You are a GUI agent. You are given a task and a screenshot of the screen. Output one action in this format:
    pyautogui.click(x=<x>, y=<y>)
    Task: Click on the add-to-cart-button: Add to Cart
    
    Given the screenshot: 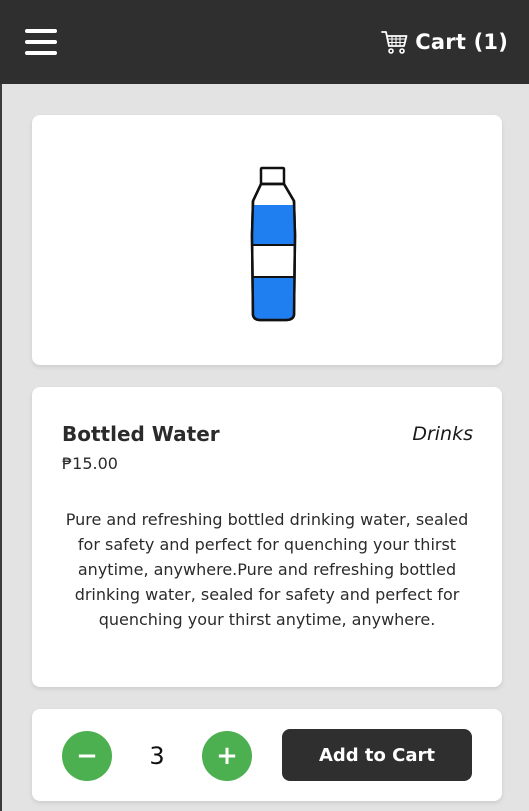 What is the action you would take?
    pyautogui.click(x=377, y=755)
    